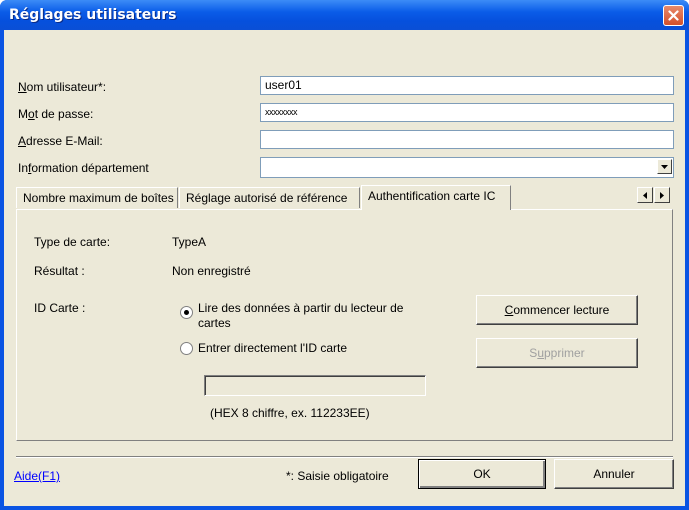 This screenshot has height=510, width=689. Describe the element at coordinates (557, 310) in the screenshot. I see `start-reading-button: Commencer lecture` at that location.